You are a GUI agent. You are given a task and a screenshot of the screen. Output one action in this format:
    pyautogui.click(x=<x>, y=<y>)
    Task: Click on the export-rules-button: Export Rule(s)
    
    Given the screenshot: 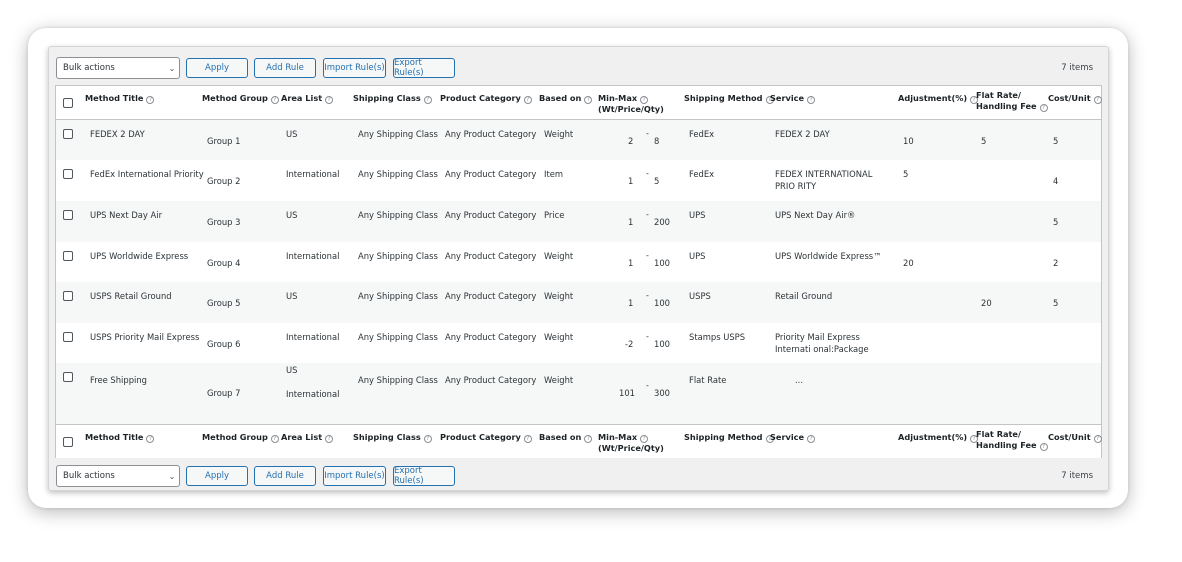 What is the action you would take?
    pyautogui.click(x=424, y=68)
    